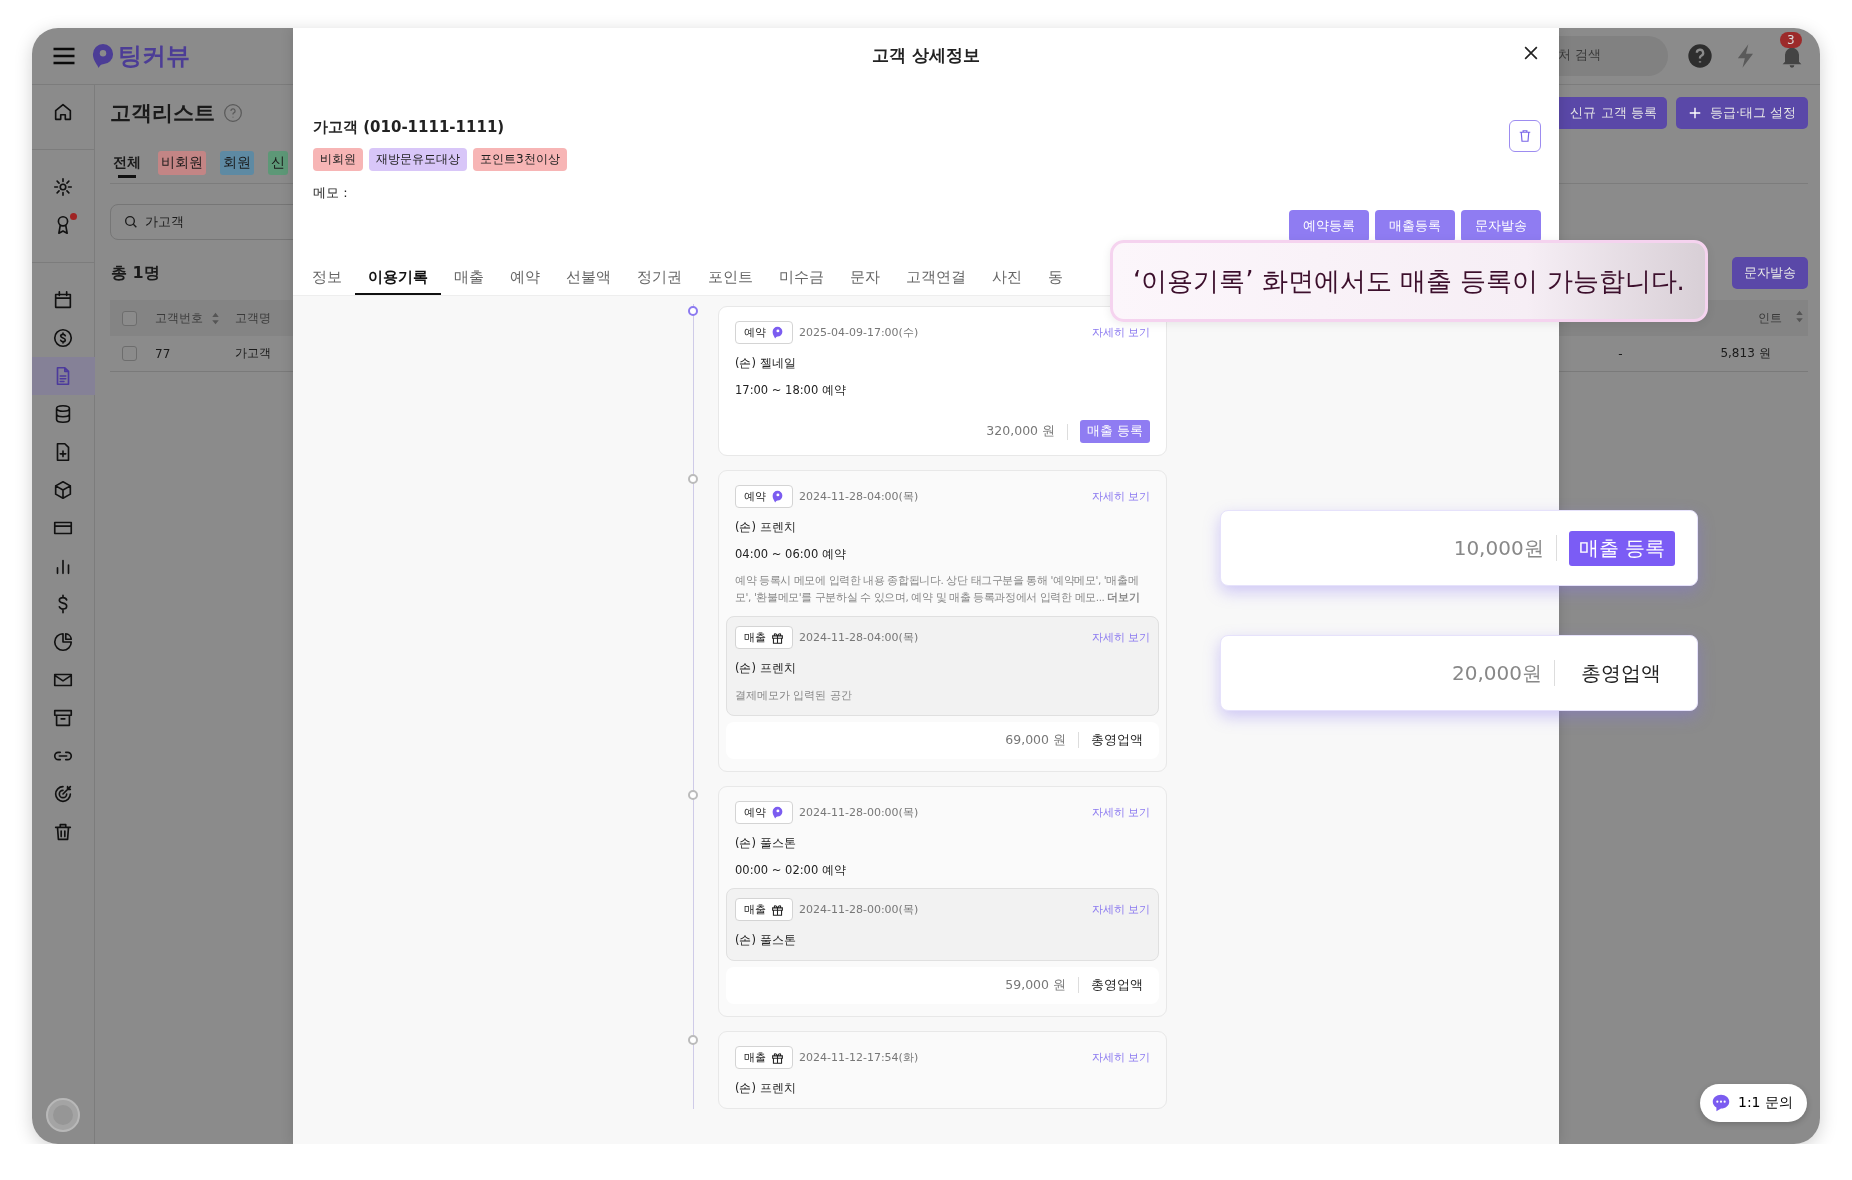 This screenshot has height=1180, width=1852. What do you see at coordinates (1409, 281) in the screenshot?
I see `callout-text: ‘이용기록’ 화면에서도 매출 등록이 가능합니다.` at bounding box center [1409, 281].